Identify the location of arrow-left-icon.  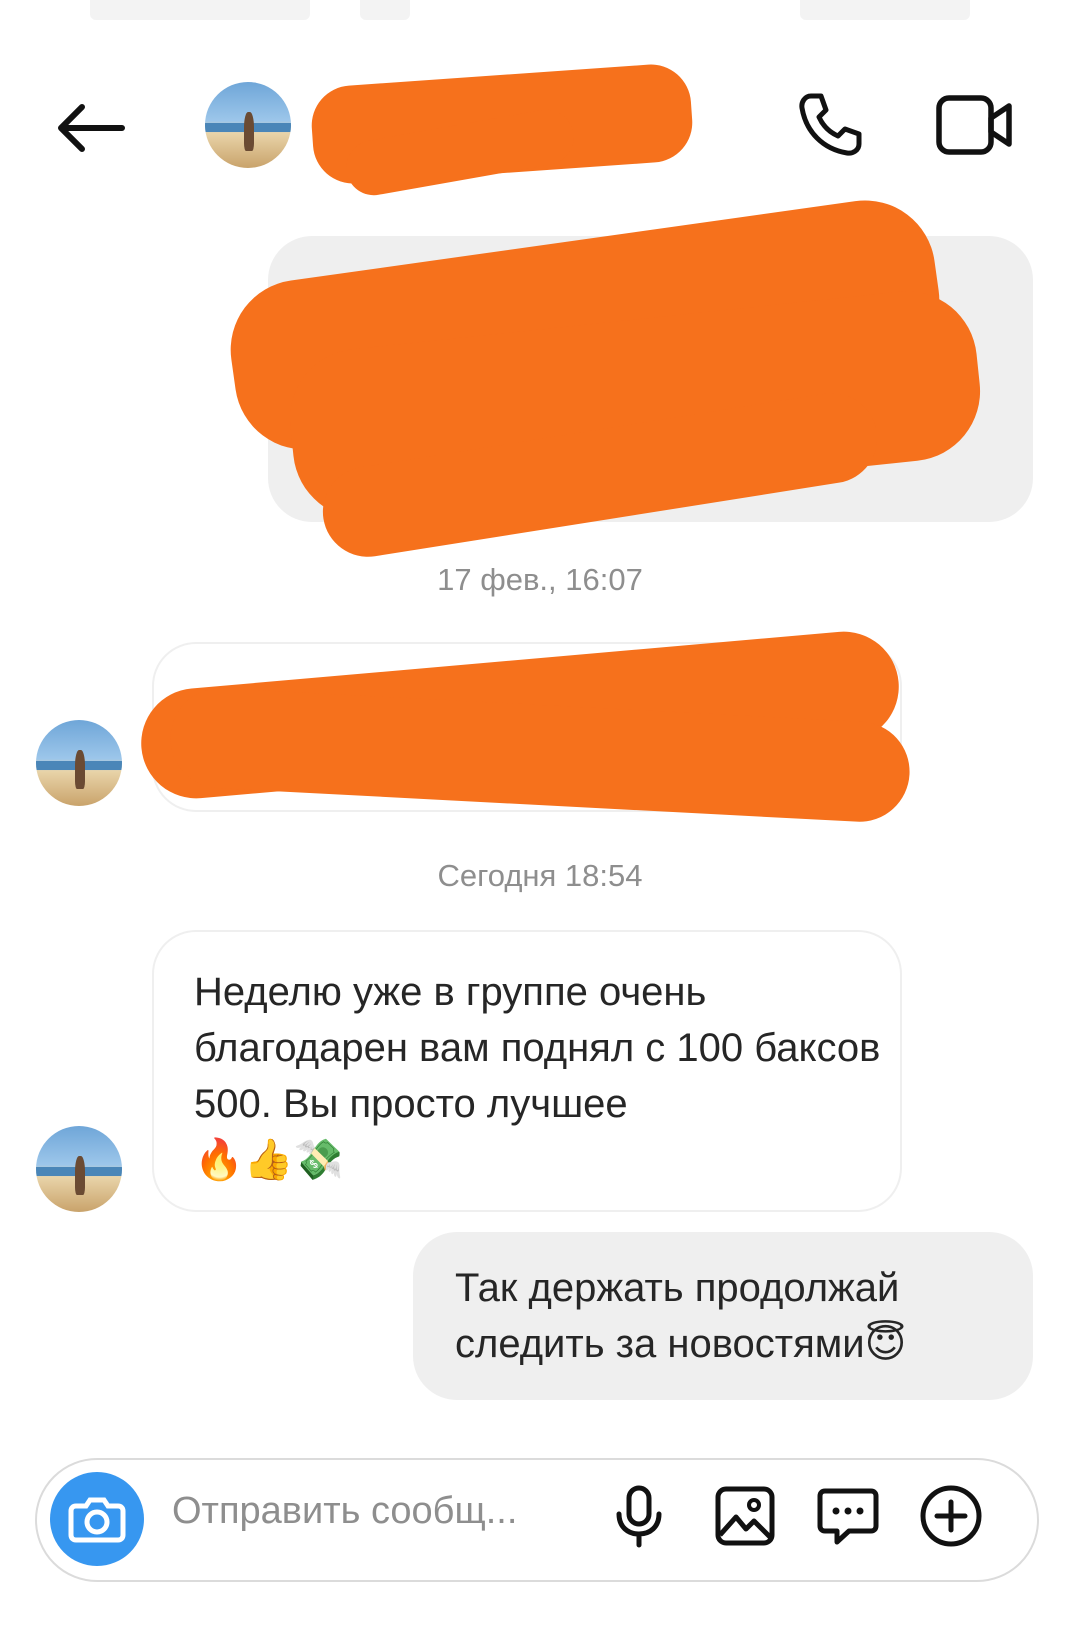
(91, 128).